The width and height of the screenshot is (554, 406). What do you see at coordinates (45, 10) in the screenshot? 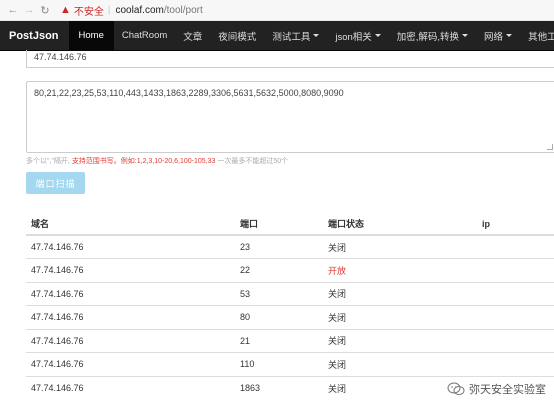
I see `reload-icon: ↻` at bounding box center [45, 10].